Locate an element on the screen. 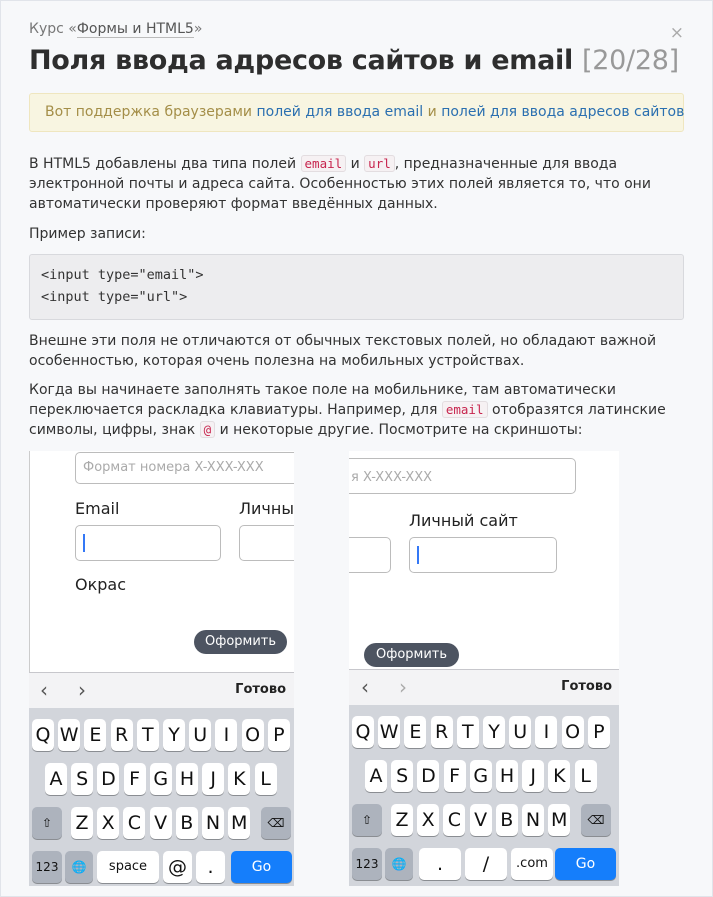 The width and height of the screenshot is (713, 897). close-icon: × is located at coordinates (677, 33).